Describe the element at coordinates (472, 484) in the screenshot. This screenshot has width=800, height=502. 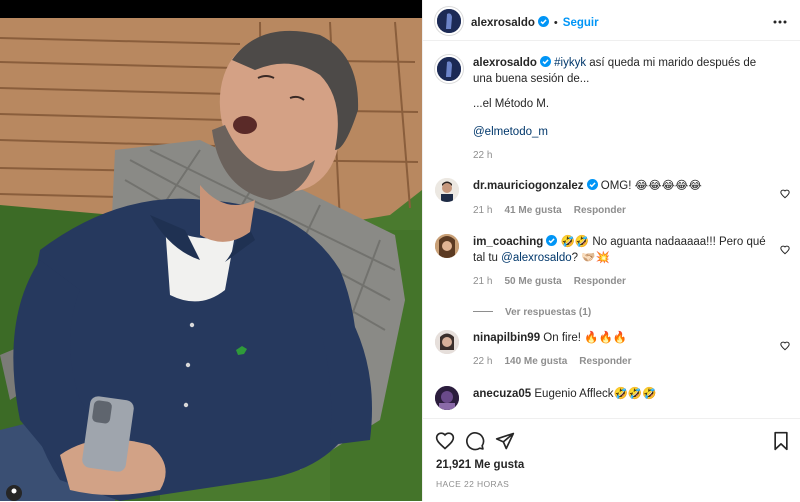
I see `post-timestamp: HACE 22 HORAS` at that location.